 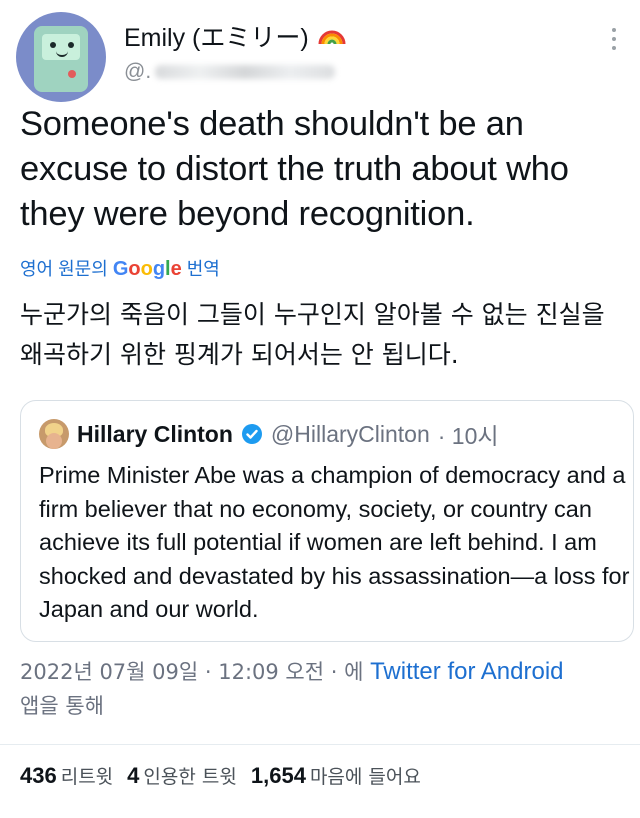 I want to click on more-options-icon, so click(x=615, y=39).